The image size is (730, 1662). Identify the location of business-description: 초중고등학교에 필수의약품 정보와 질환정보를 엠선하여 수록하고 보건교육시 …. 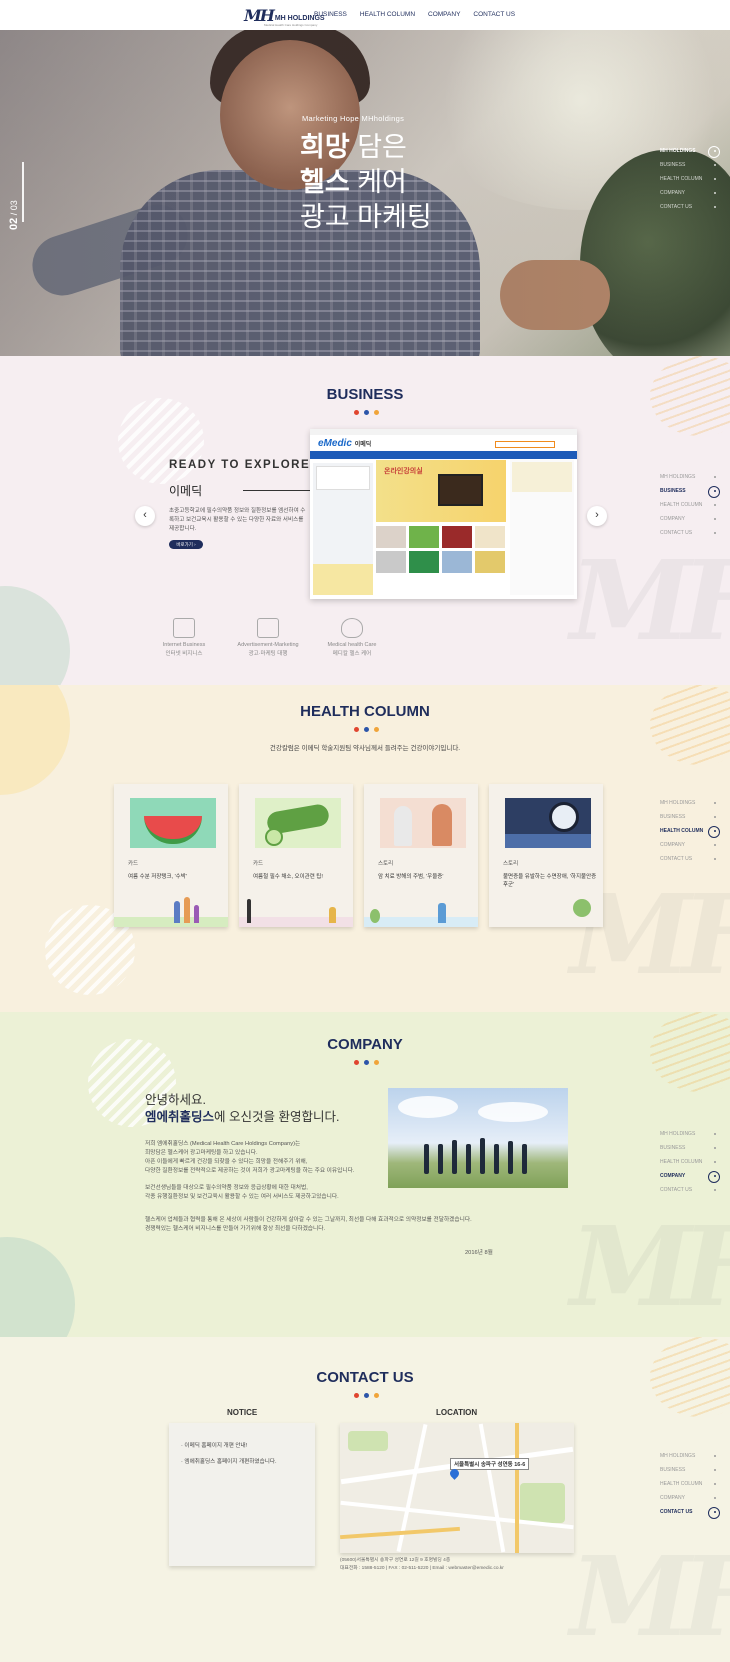
(237, 520).